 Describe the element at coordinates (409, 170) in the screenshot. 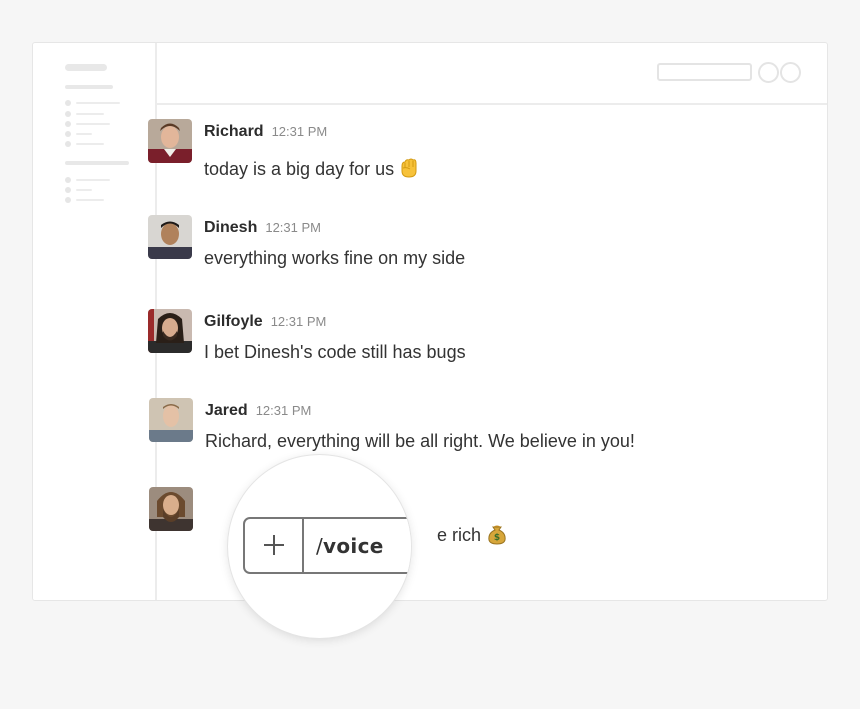

I see `raised-fist-icon` at that location.